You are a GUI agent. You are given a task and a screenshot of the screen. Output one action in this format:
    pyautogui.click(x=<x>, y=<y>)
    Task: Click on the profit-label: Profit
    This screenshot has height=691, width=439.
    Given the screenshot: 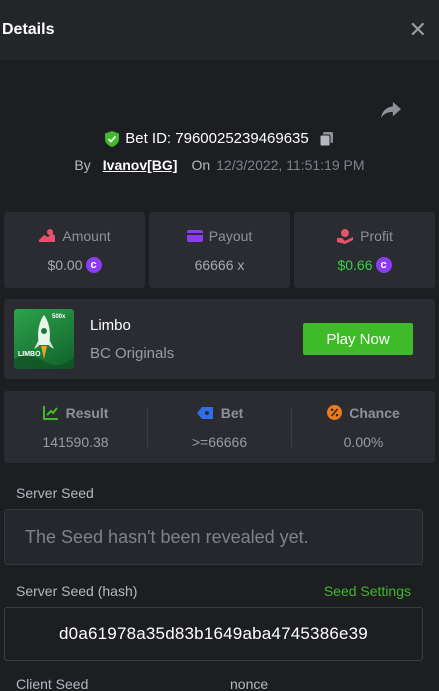 What is the action you would take?
    pyautogui.click(x=376, y=235)
    